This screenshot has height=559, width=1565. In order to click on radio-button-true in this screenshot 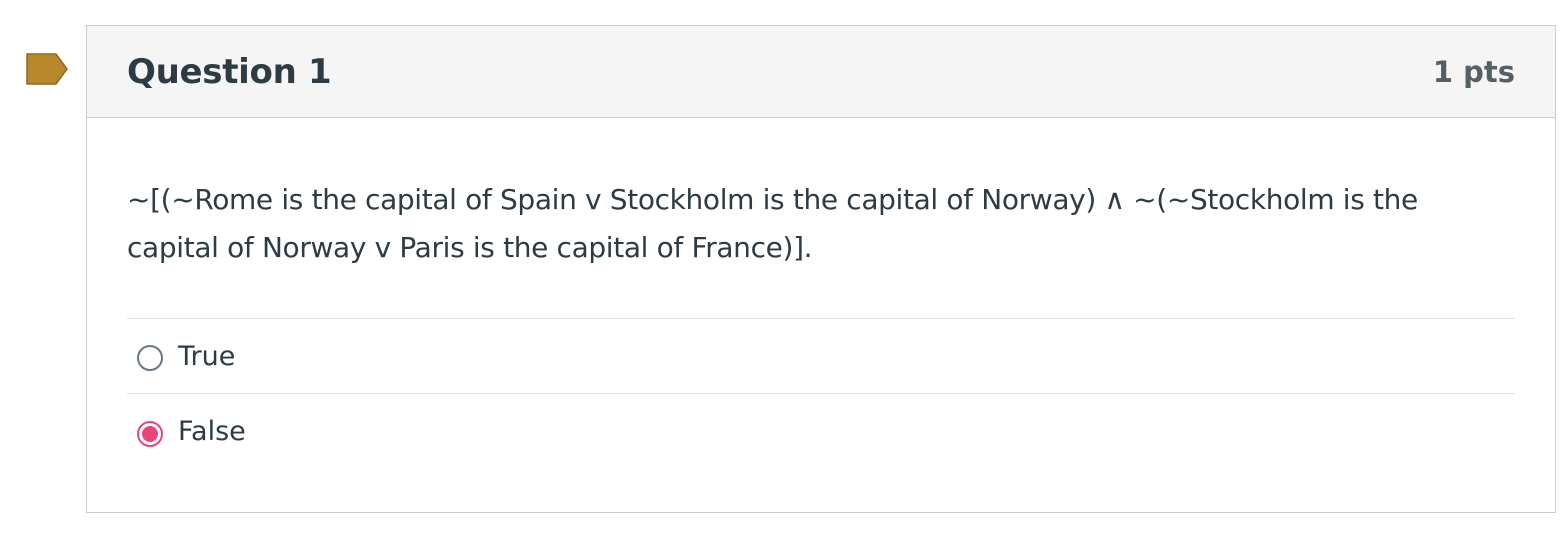, I will do `click(150, 358)`.